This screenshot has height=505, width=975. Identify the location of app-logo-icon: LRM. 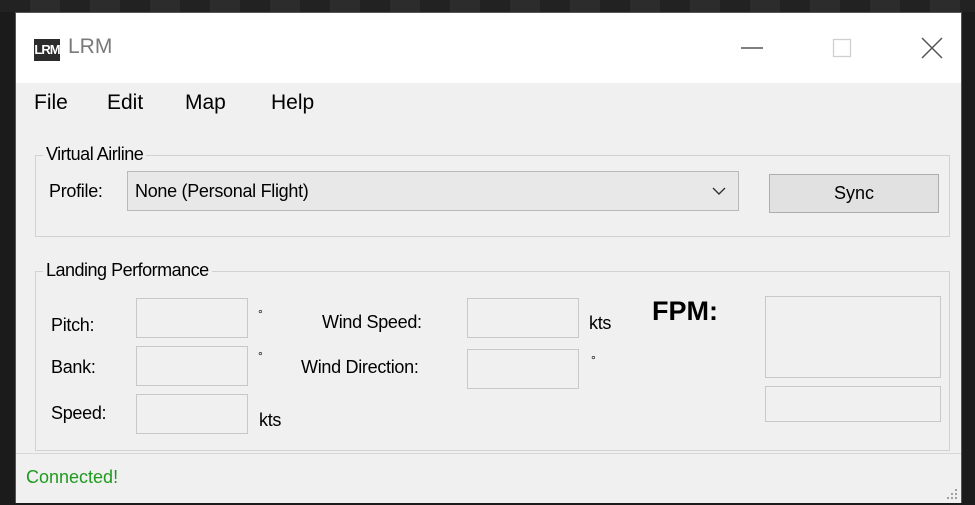
(47, 50).